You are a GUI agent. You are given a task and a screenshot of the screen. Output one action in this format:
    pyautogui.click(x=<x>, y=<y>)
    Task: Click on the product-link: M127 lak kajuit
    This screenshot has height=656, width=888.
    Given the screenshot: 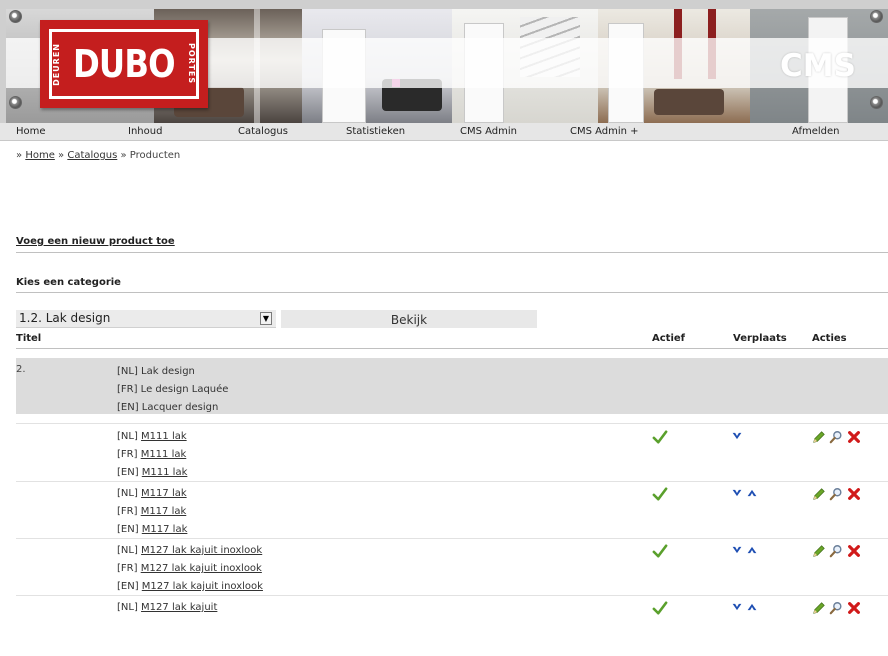 What is the action you would take?
    pyautogui.click(x=179, y=607)
    